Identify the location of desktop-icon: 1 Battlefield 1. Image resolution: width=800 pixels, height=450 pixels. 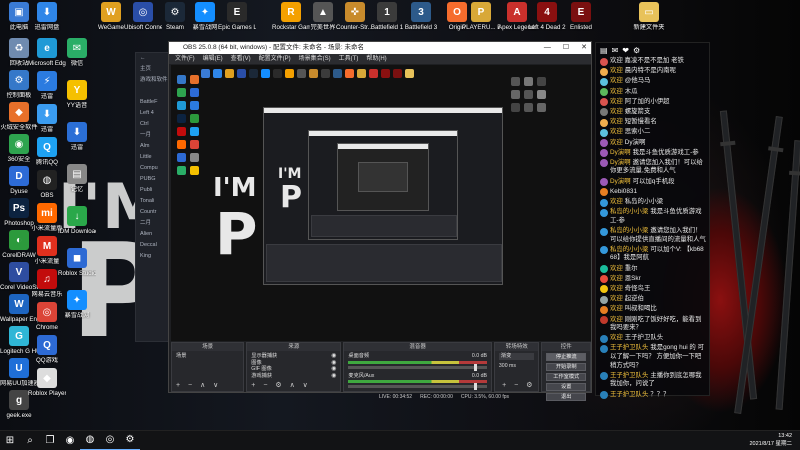
(387, 16).